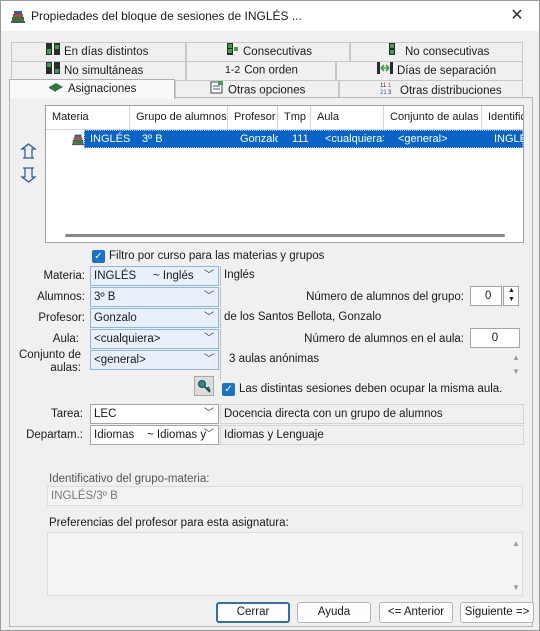  What do you see at coordinates (372, 276) in the screenshot?
I see `materia-description: Inglés` at bounding box center [372, 276].